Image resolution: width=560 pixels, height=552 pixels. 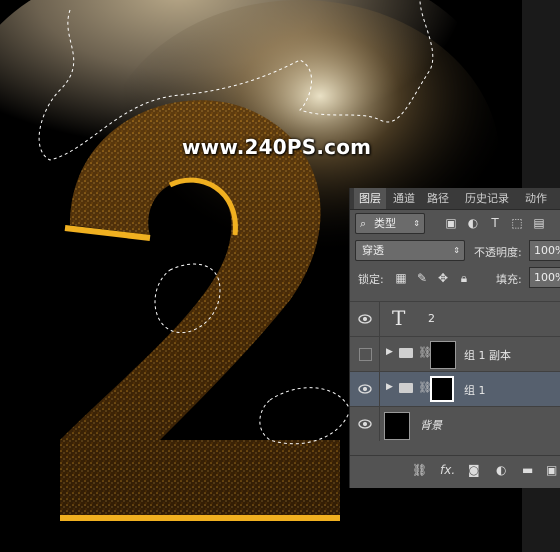 I want to click on lock-row: 锁定: ▦ ✎ ✥ 🔒︎ 填充: 100%, so click(x=455, y=278).